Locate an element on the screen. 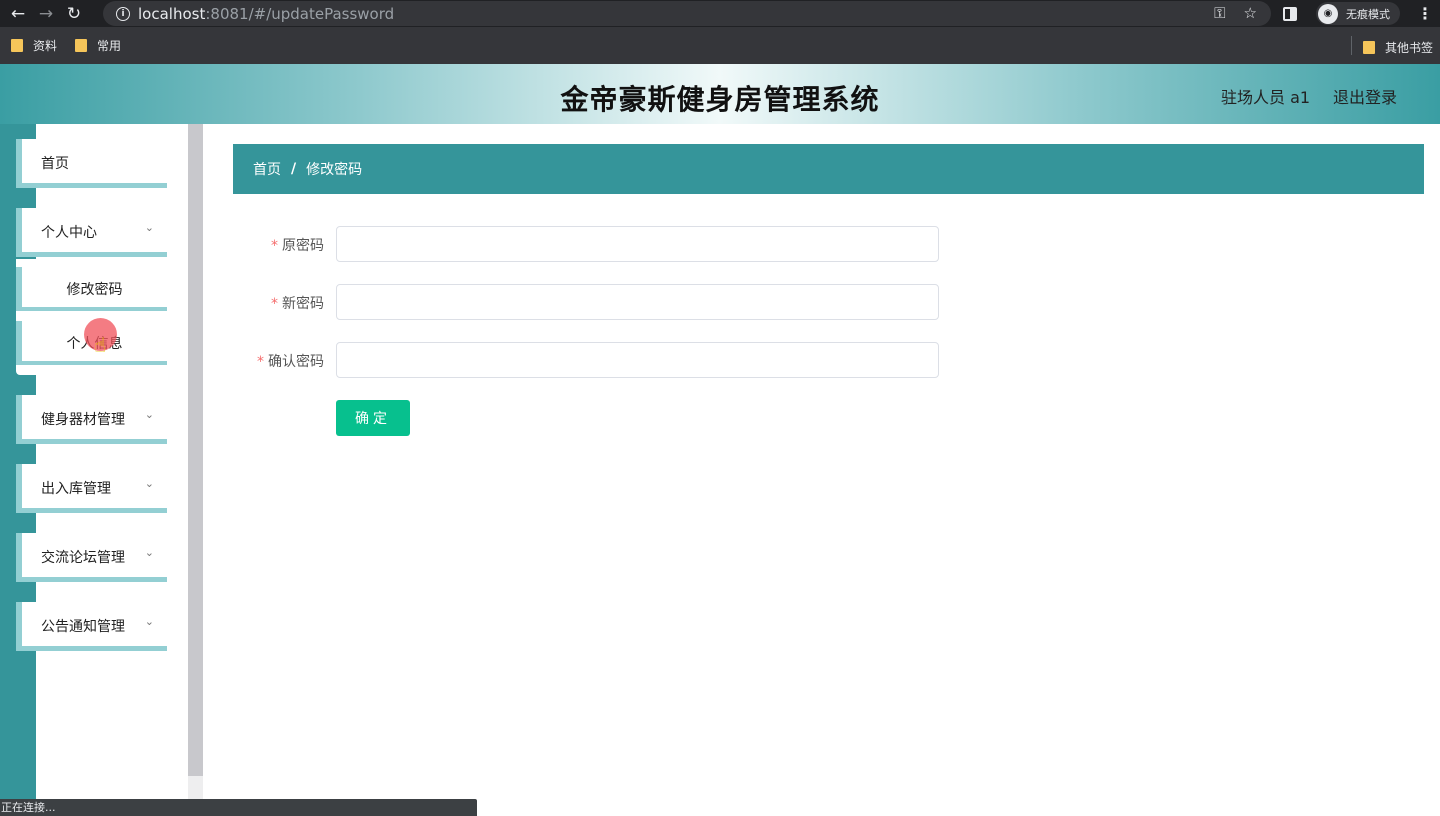 The width and height of the screenshot is (1440, 816). sidebar-item-label: 交流论坛管理 is located at coordinates (83, 558).